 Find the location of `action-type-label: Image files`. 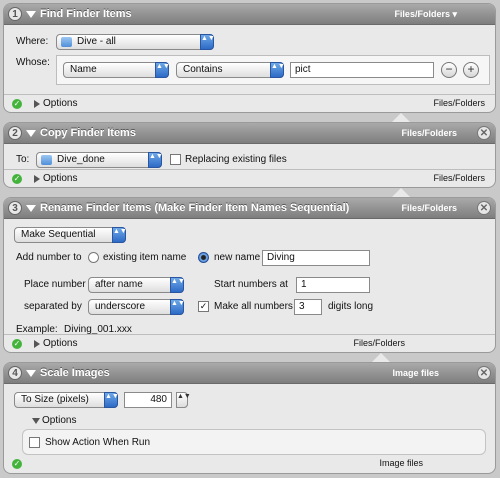

action-type-label: Image files is located at coordinates (415, 373).